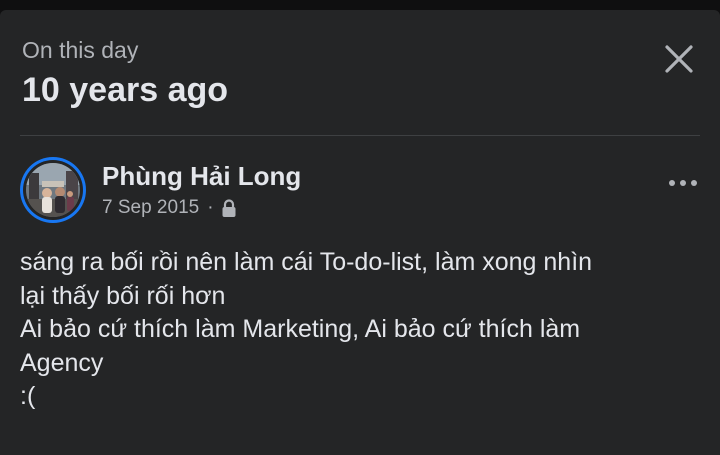 The width and height of the screenshot is (720, 455). What do you see at coordinates (28, 396) in the screenshot?
I see `post-line: :(` at bounding box center [28, 396].